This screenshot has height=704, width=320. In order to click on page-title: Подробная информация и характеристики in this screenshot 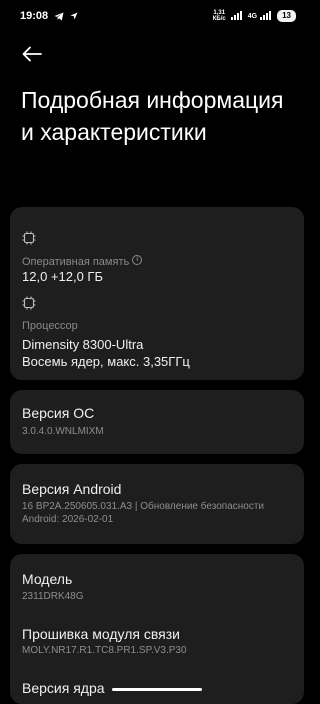, I will do `click(152, 116)`.